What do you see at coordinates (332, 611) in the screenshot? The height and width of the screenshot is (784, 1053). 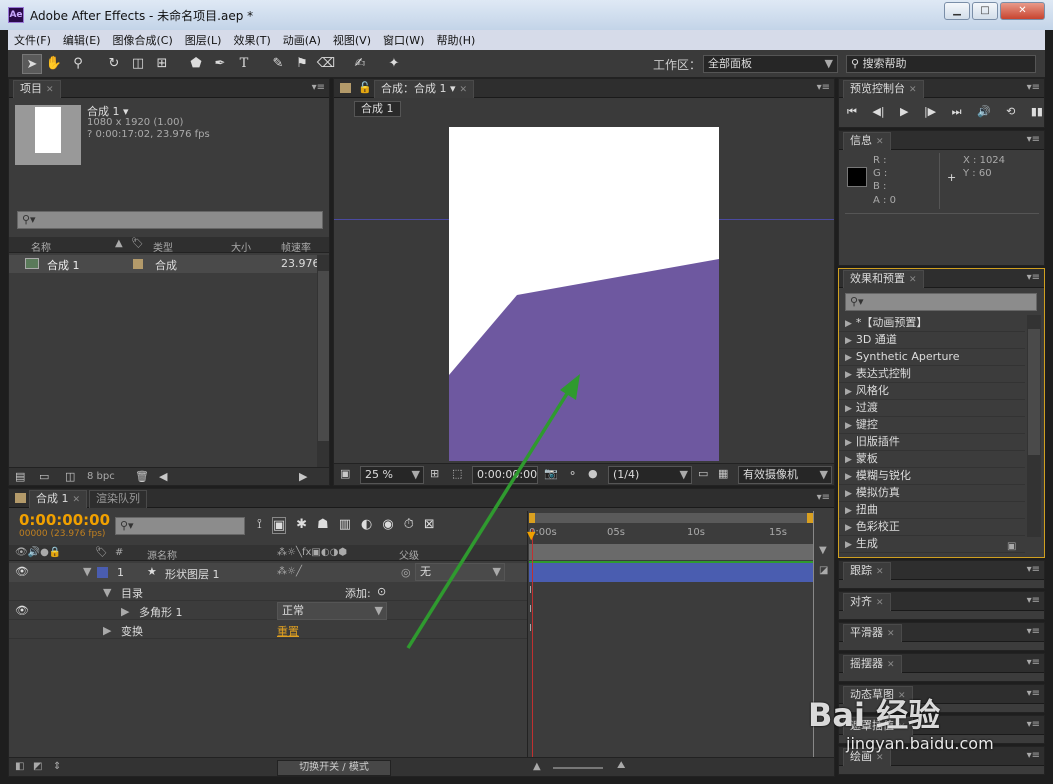 I see `blend-mode-select: 正常 ▼` at bounding box center [332, 611].